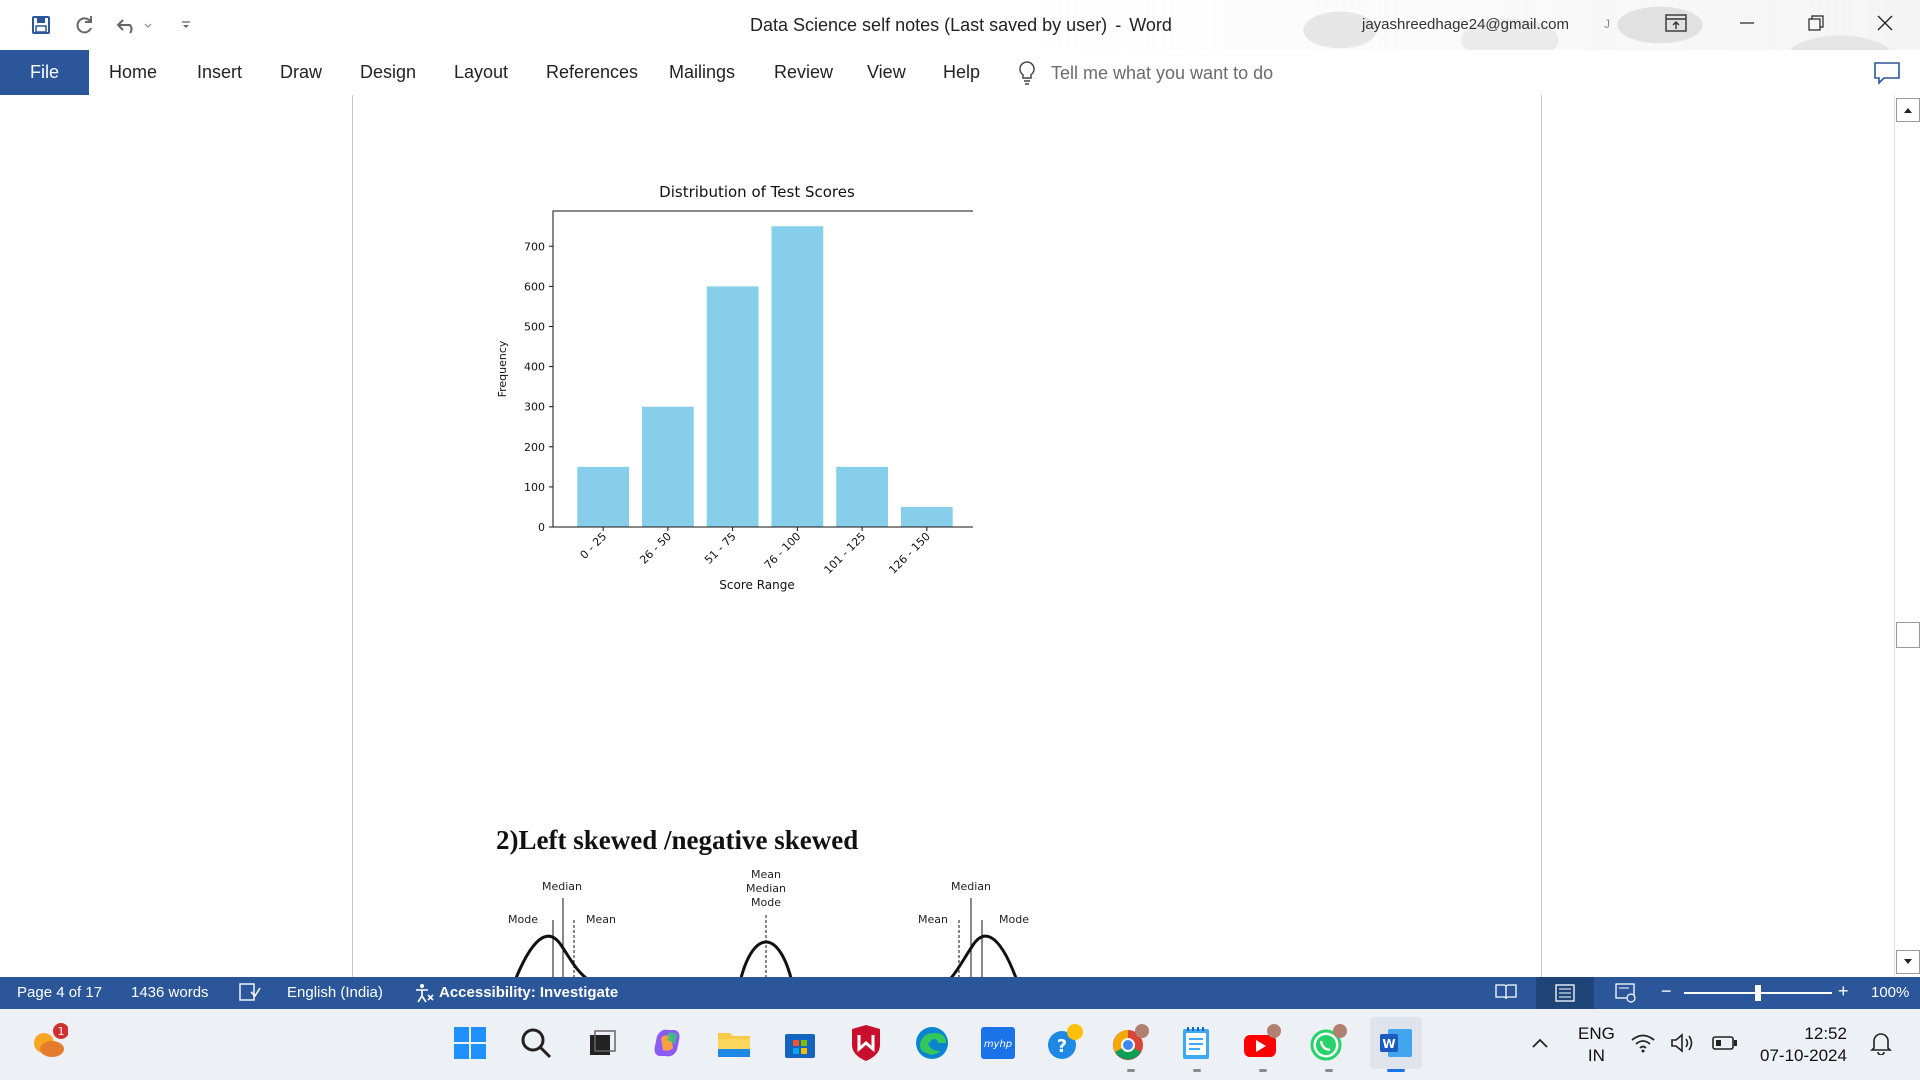 The image size is (1920, 1080). What do you see at coordinates (1885, 23) in the screenshot?
I see `close-icon` at bounding box center [1885, 23].